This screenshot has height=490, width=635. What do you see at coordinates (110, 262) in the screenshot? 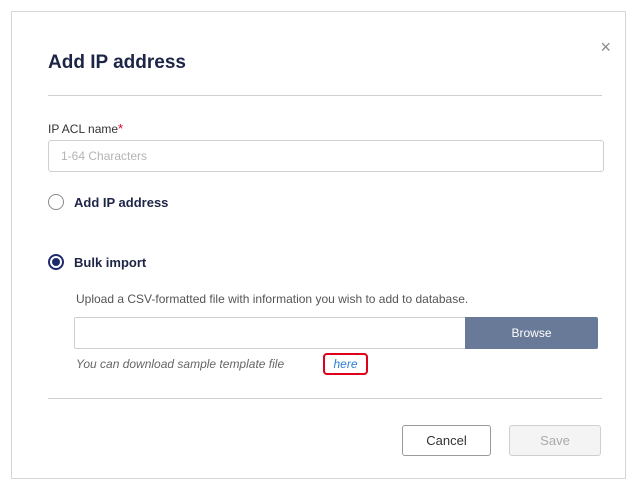
I see `radio-bulk-import-label: Bulk import` at bounding box center [110, 262].